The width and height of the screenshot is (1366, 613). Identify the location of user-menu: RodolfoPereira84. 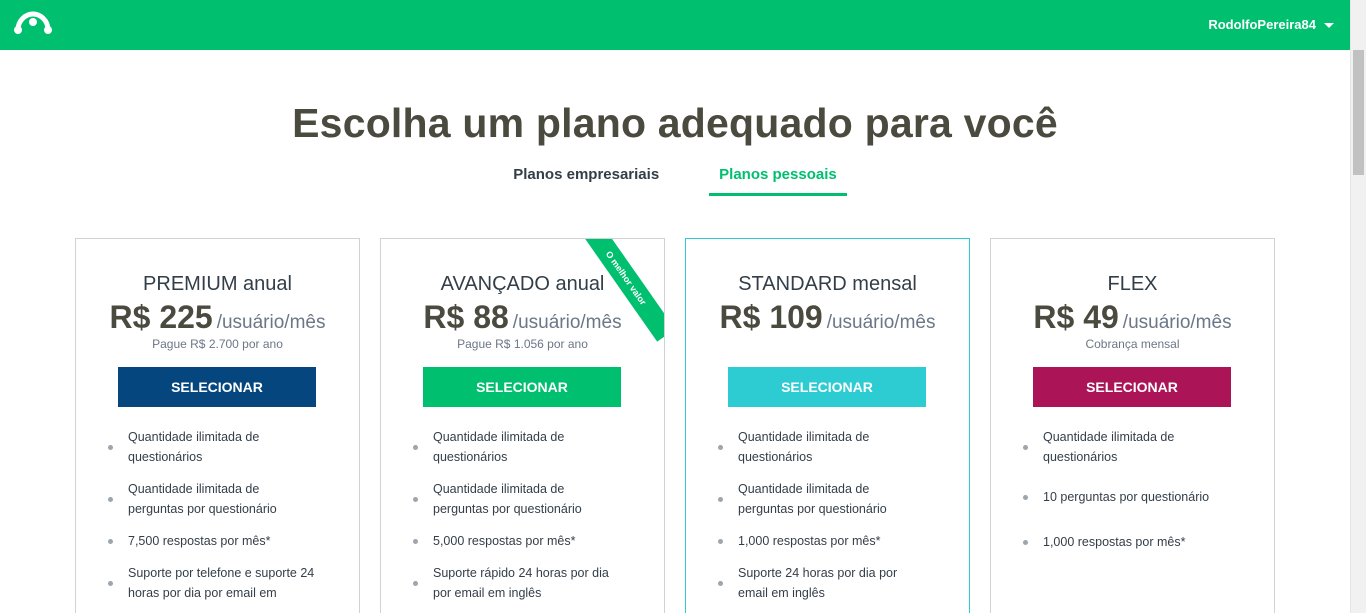
(1271, 24).